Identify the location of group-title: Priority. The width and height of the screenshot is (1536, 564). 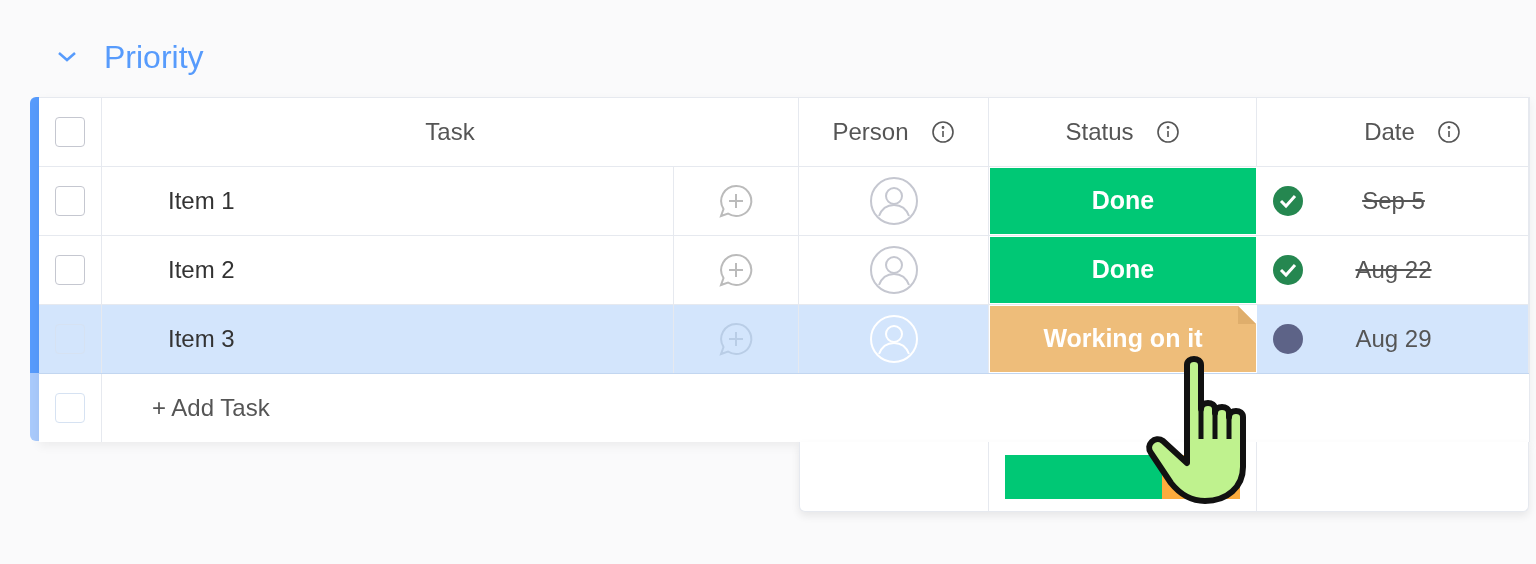
(154, 57).